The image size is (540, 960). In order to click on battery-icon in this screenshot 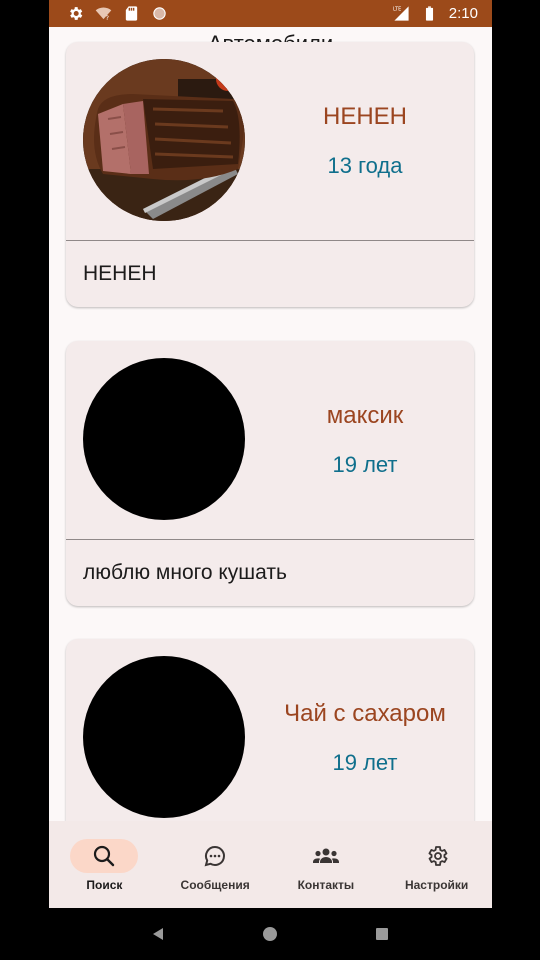, I will do `click(429, 13)`.